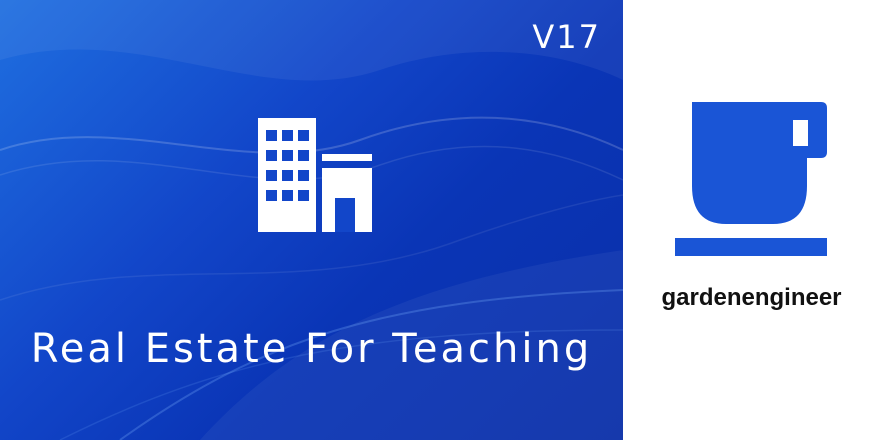 The image size is (880, 440). Describe the element at coordinates (566, 37) in the screenshot. I see `version-label: V17` at that location.